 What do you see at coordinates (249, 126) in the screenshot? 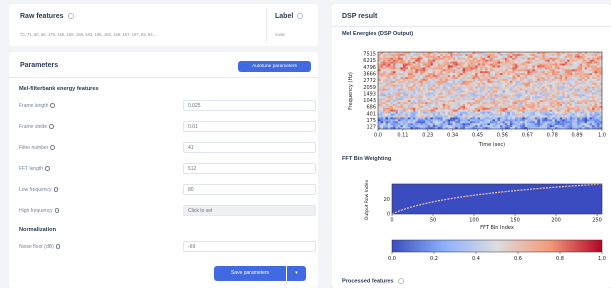
I see `frame-stride-input: 0.01` at bounding box center [249, 126].